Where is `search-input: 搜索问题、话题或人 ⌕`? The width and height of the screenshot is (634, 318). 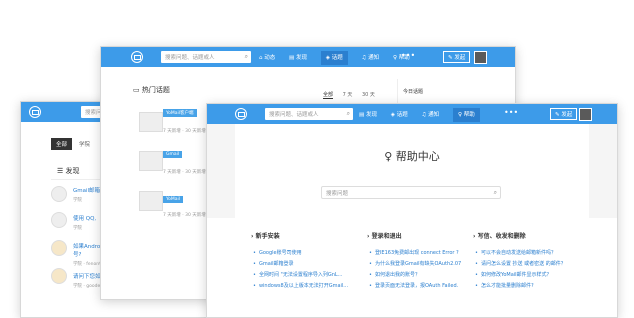 search-input: 搜索问题、话题或人 ⌕ is located at coordinates (206, 57).